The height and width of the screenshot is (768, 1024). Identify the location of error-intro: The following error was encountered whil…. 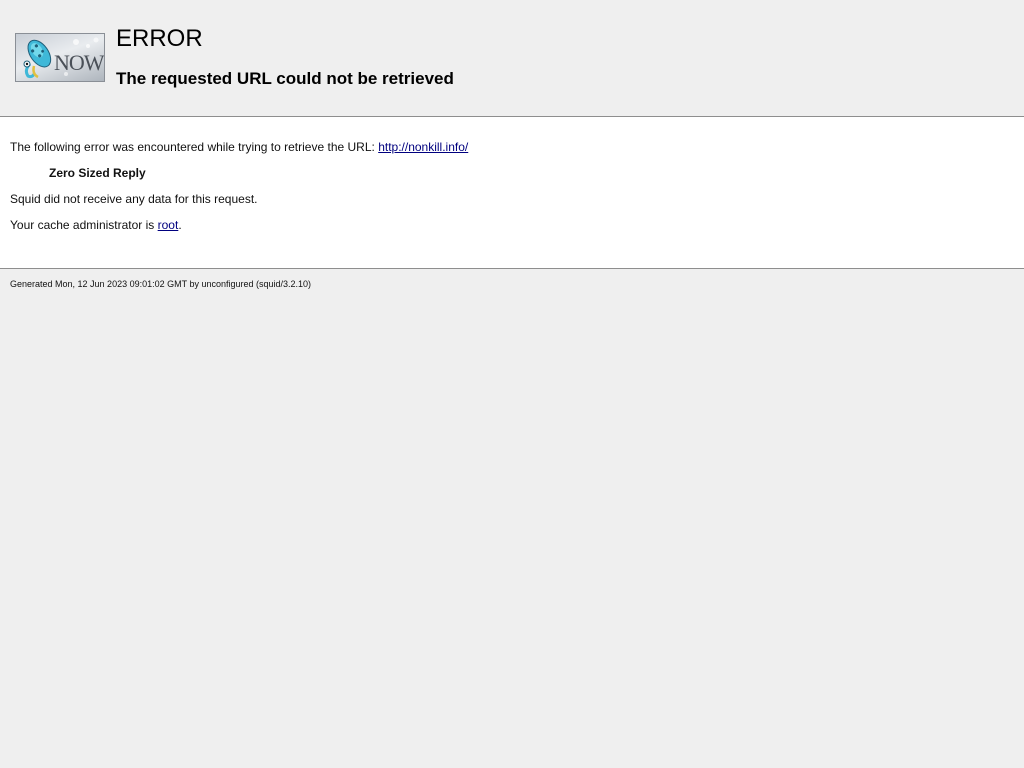
(239, 147).